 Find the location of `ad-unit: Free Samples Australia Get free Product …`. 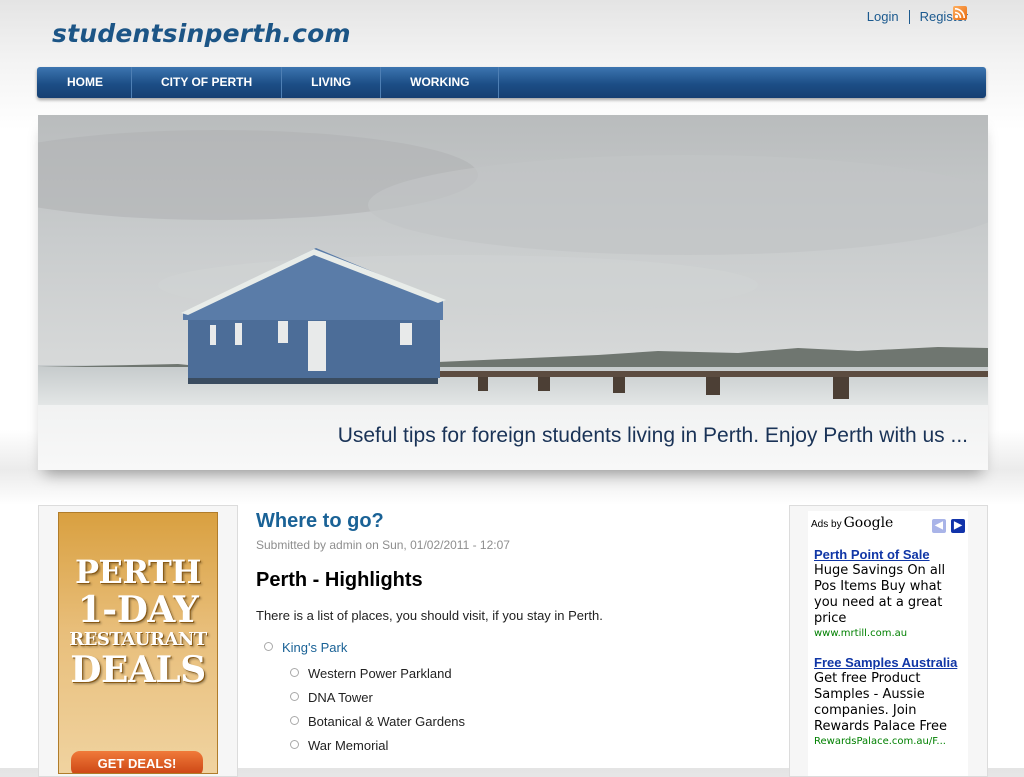

ad-unit: Free Samples Australia Get free Product … is located at coordinates (890, 702).